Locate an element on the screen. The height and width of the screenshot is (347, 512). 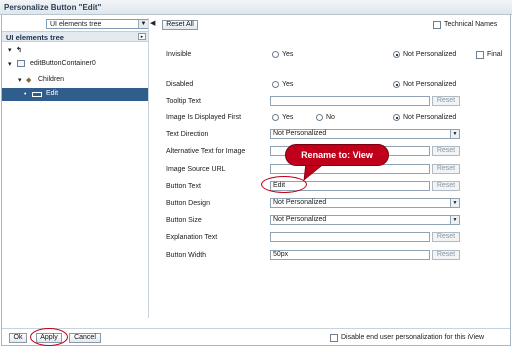
technical-names-checkbox is located at coordinates (437, 25).